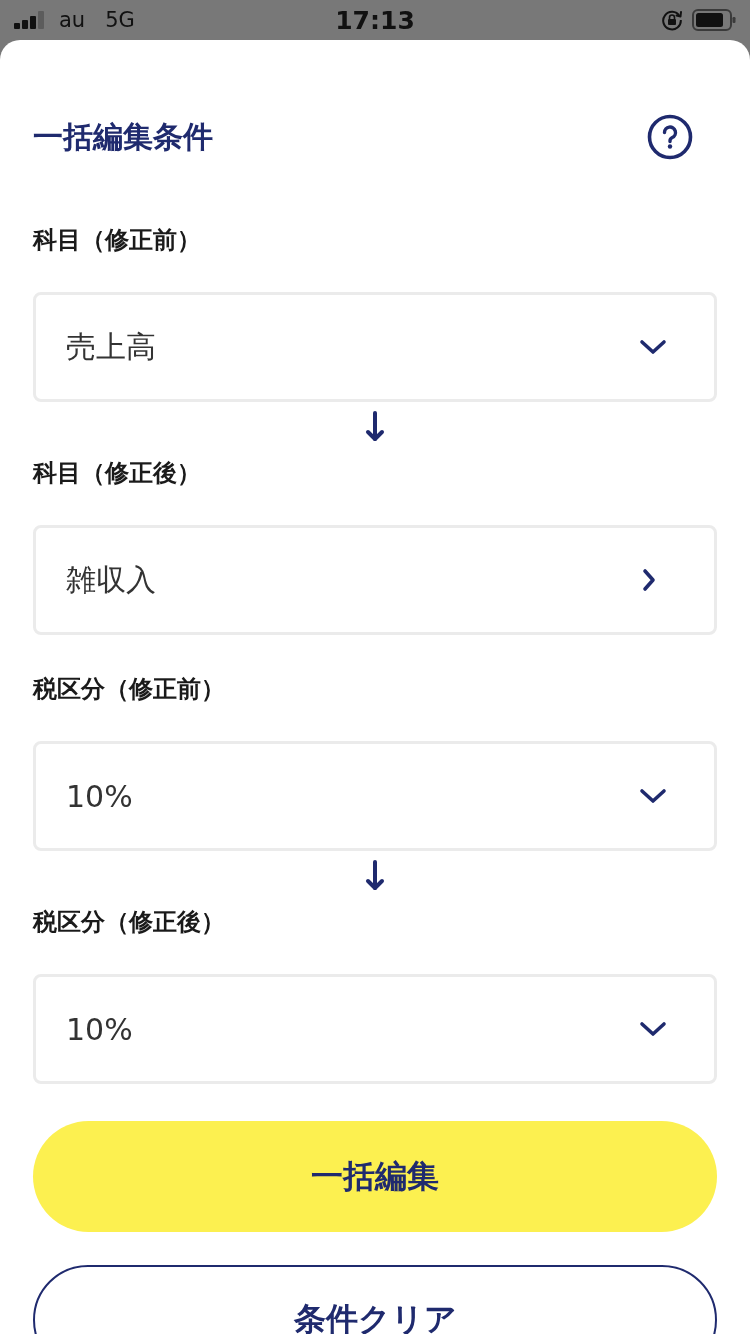 The image size is (750, 1334). I want to click on dropdown-field: 売上高, so click(375, 347).